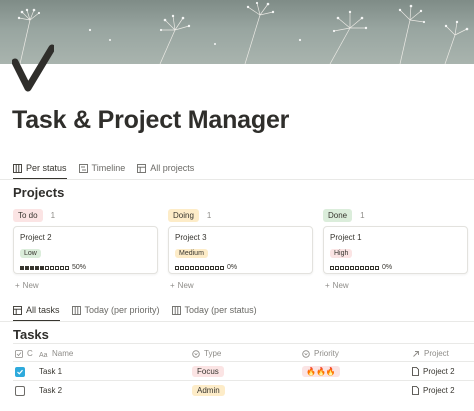 Image resolution: width=474 pixels, height=411 pixels. I want to click on type-pill: Admin, so click(208, 390).